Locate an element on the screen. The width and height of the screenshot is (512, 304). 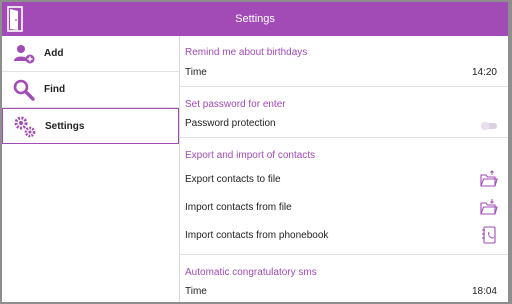
sidebar-item-label: Add is located at coordinates (54, 53).